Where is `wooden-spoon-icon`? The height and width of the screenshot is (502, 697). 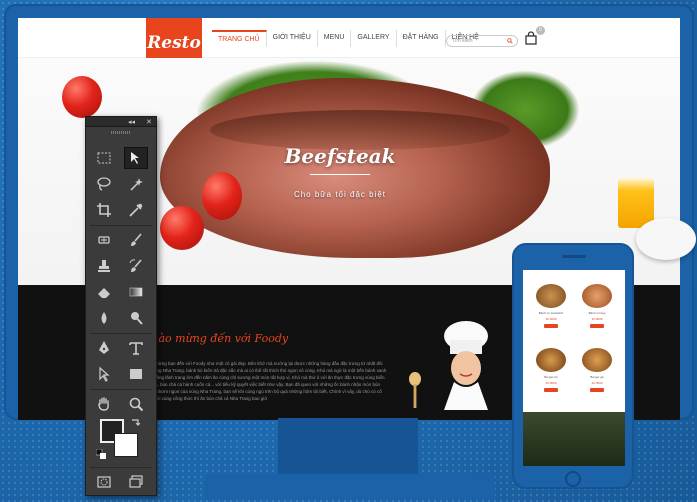 wooden-spoon-icon is located at coordinates (415, 390).